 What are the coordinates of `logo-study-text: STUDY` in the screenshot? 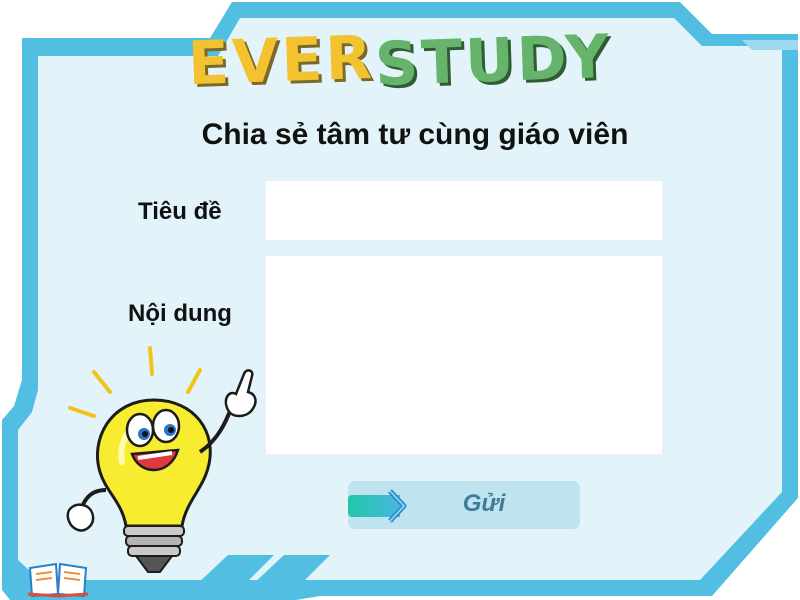 It's located at (493, 61).